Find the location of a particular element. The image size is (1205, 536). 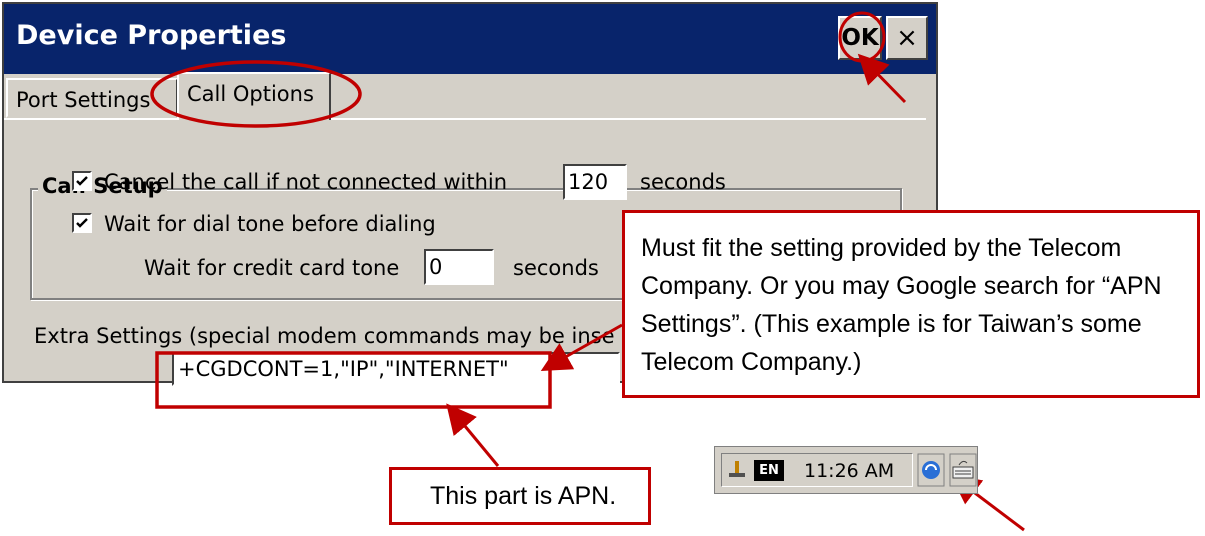

extra-settings-input: +CGDCONT=1,"IP","INTERNET" is located at coordinates (396, 369).